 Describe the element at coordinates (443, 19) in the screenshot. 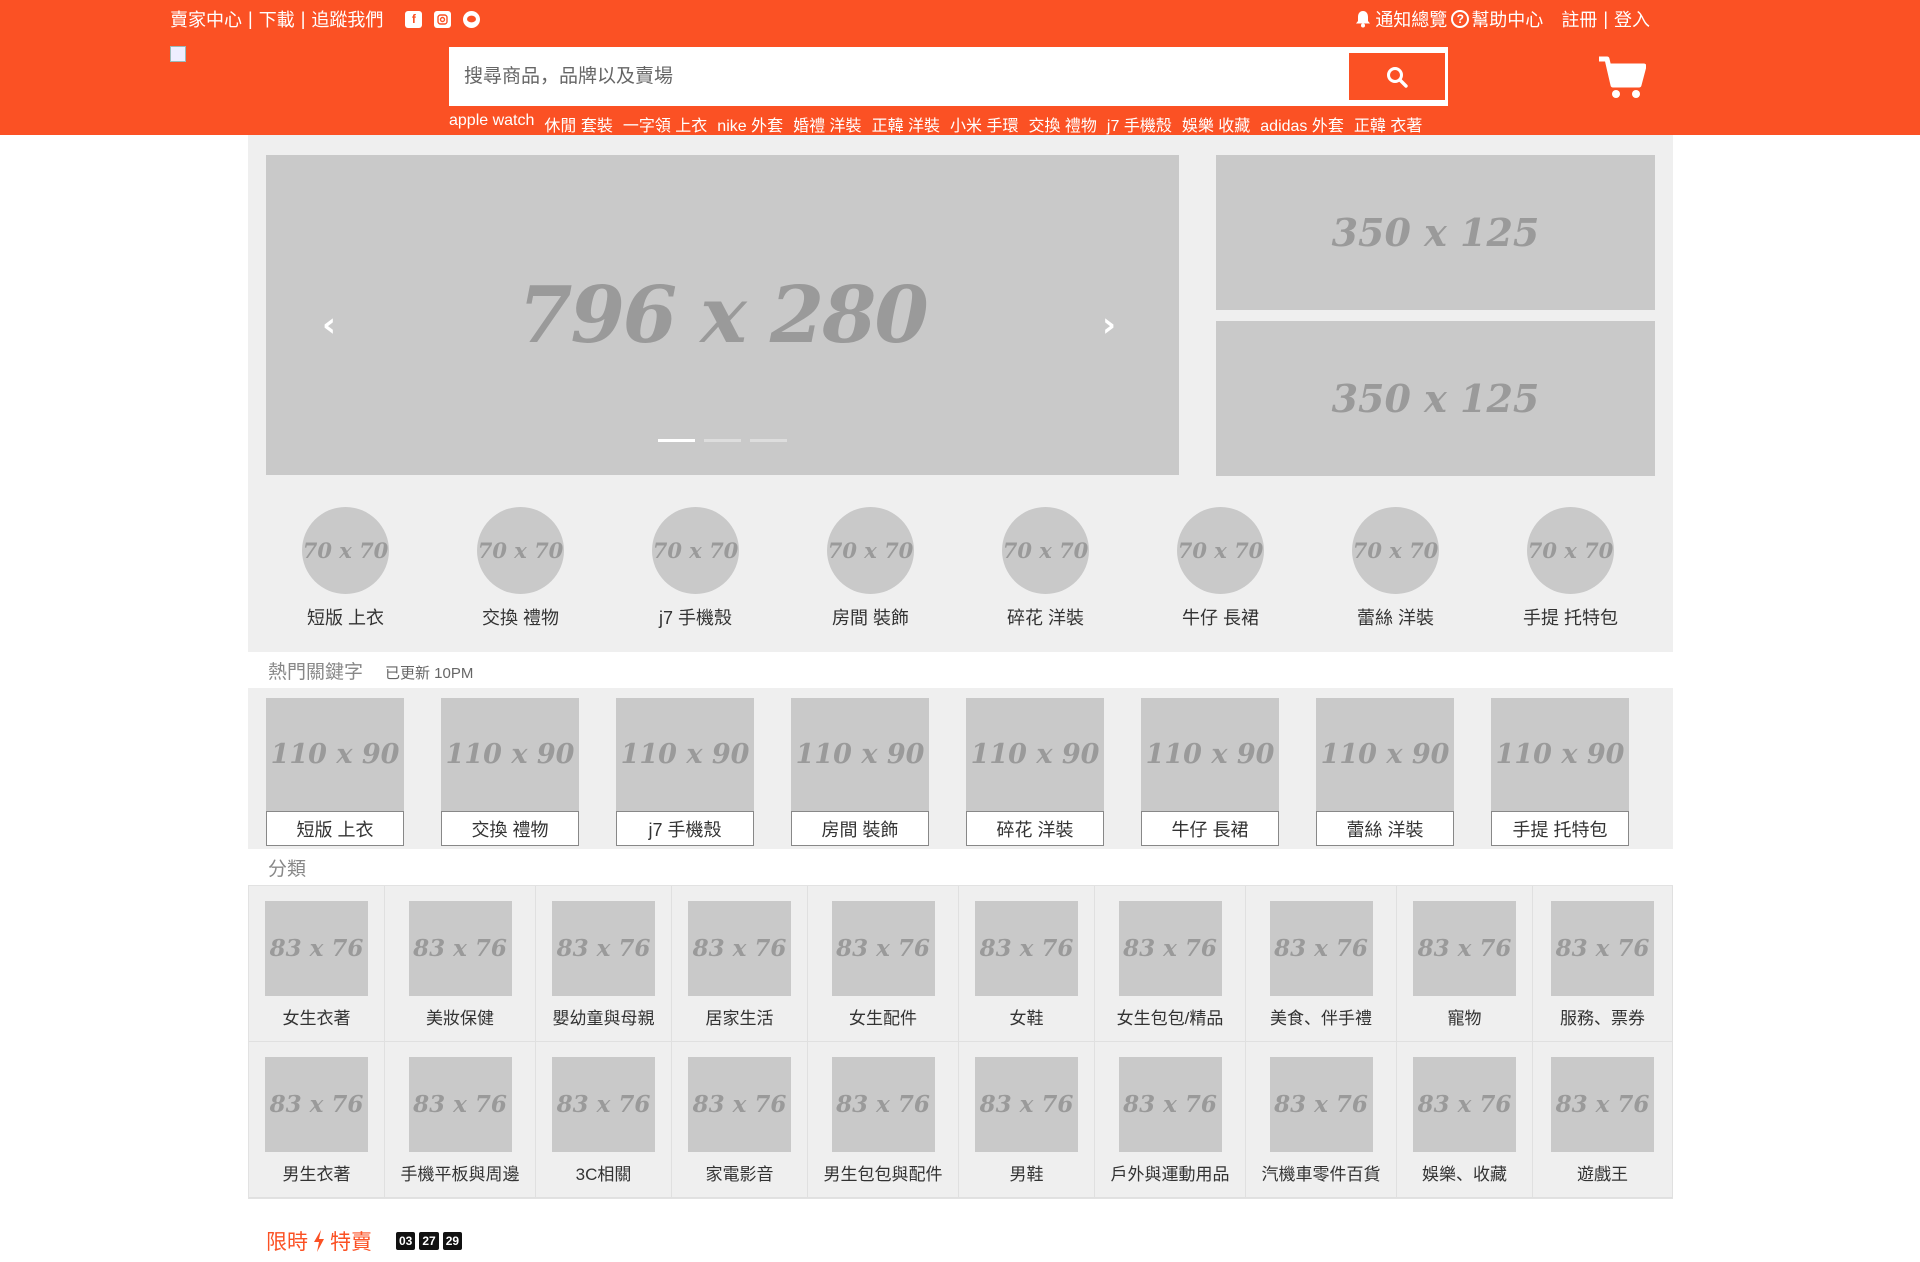

I see `instagram-icon` at that location.